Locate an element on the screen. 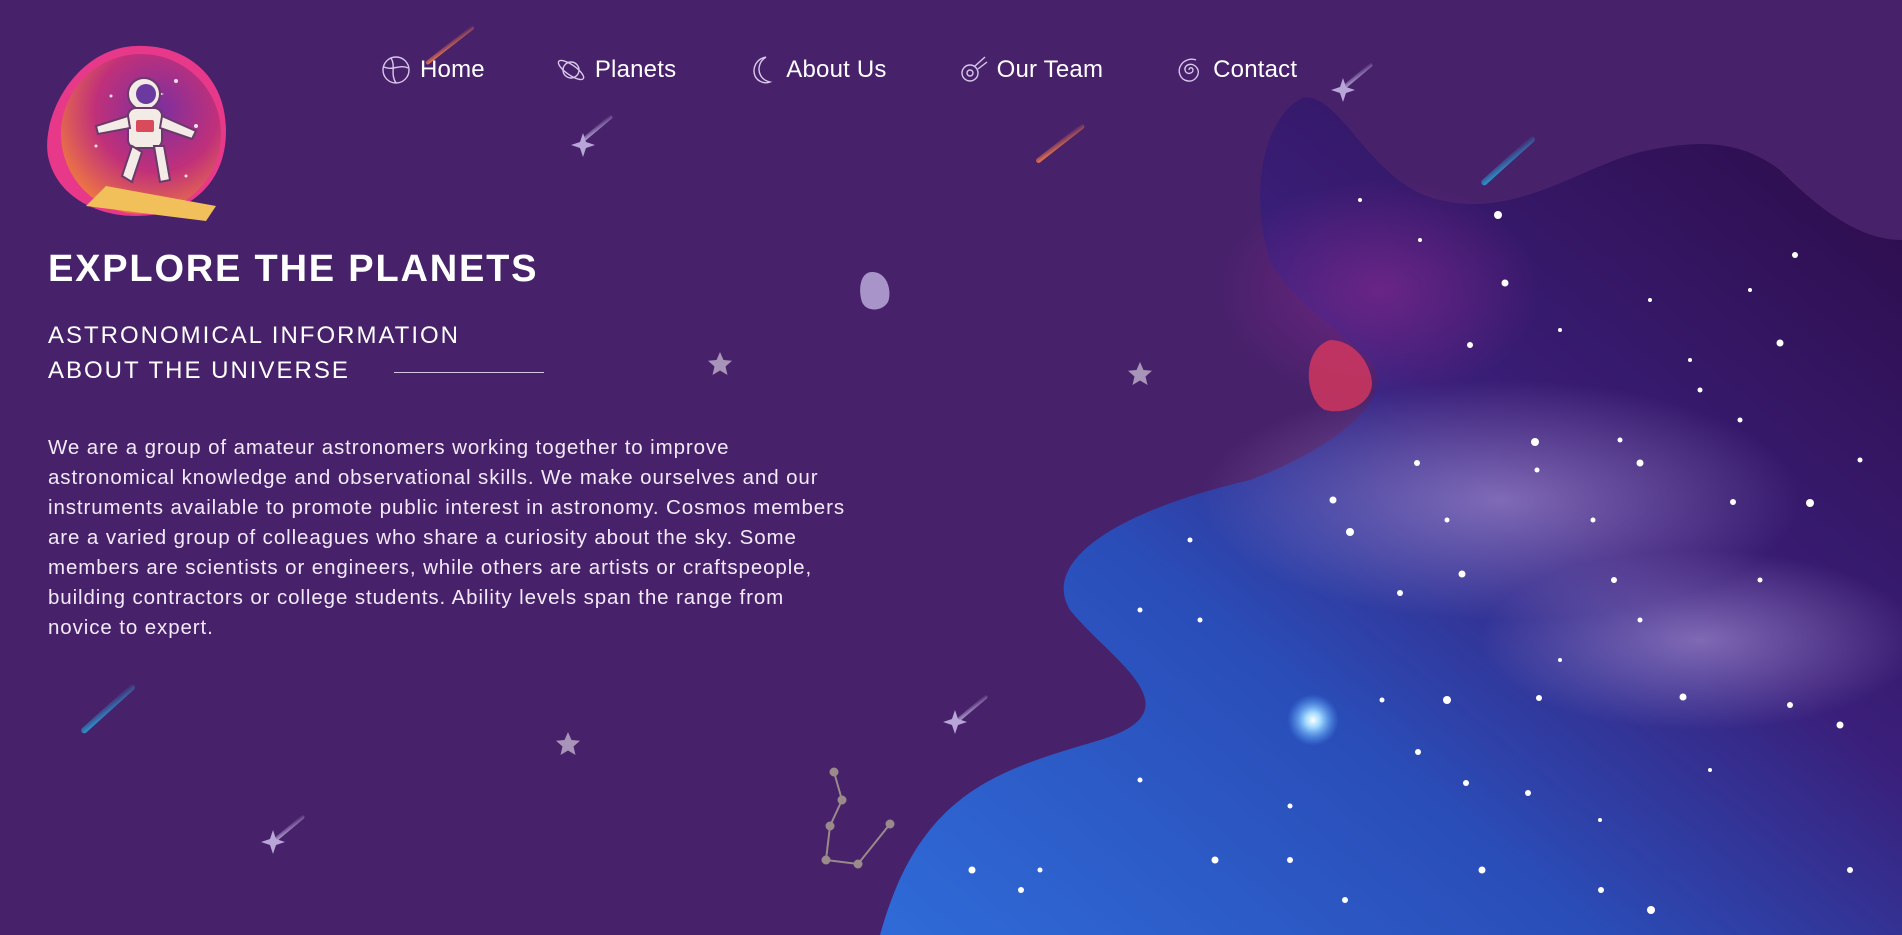 This screenshot has height=935, width=1902. nav-contact-link: Contact is located at coordinates (1235, 70).